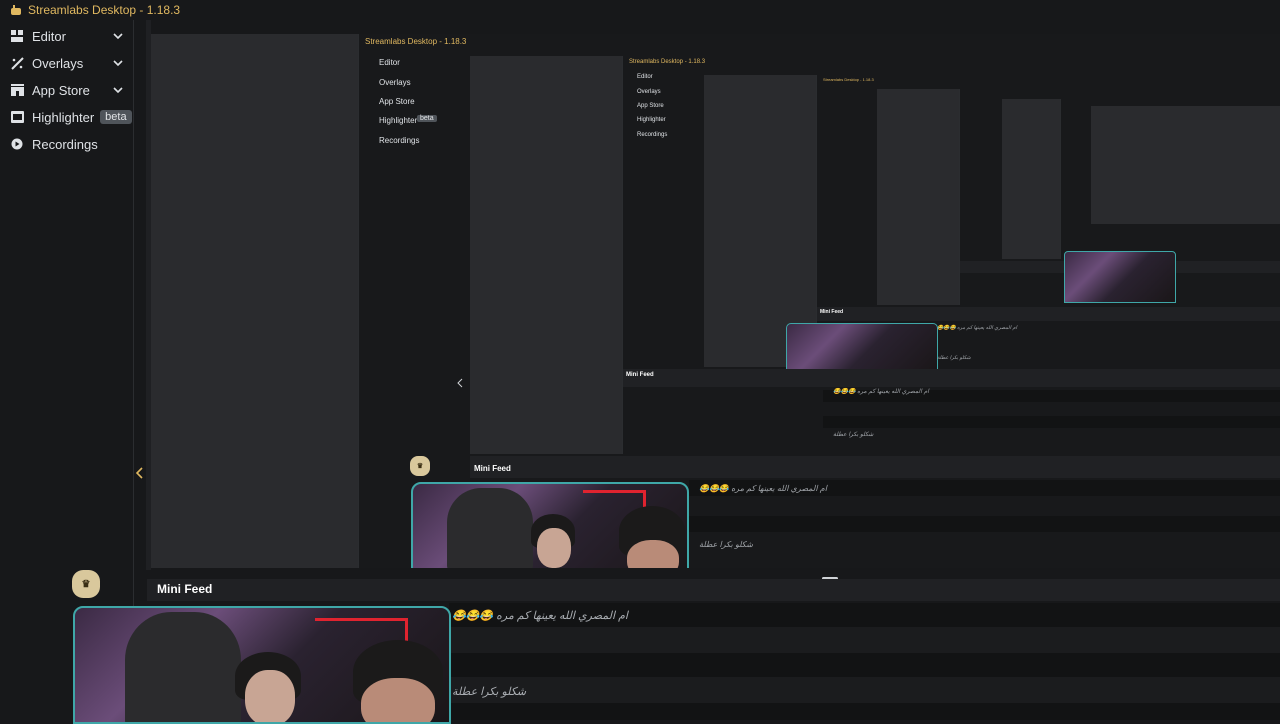 The height and width of the screenshot is (724, 1280). I want to click on captured-nav-recordings: Recordings, so click(399, 140).